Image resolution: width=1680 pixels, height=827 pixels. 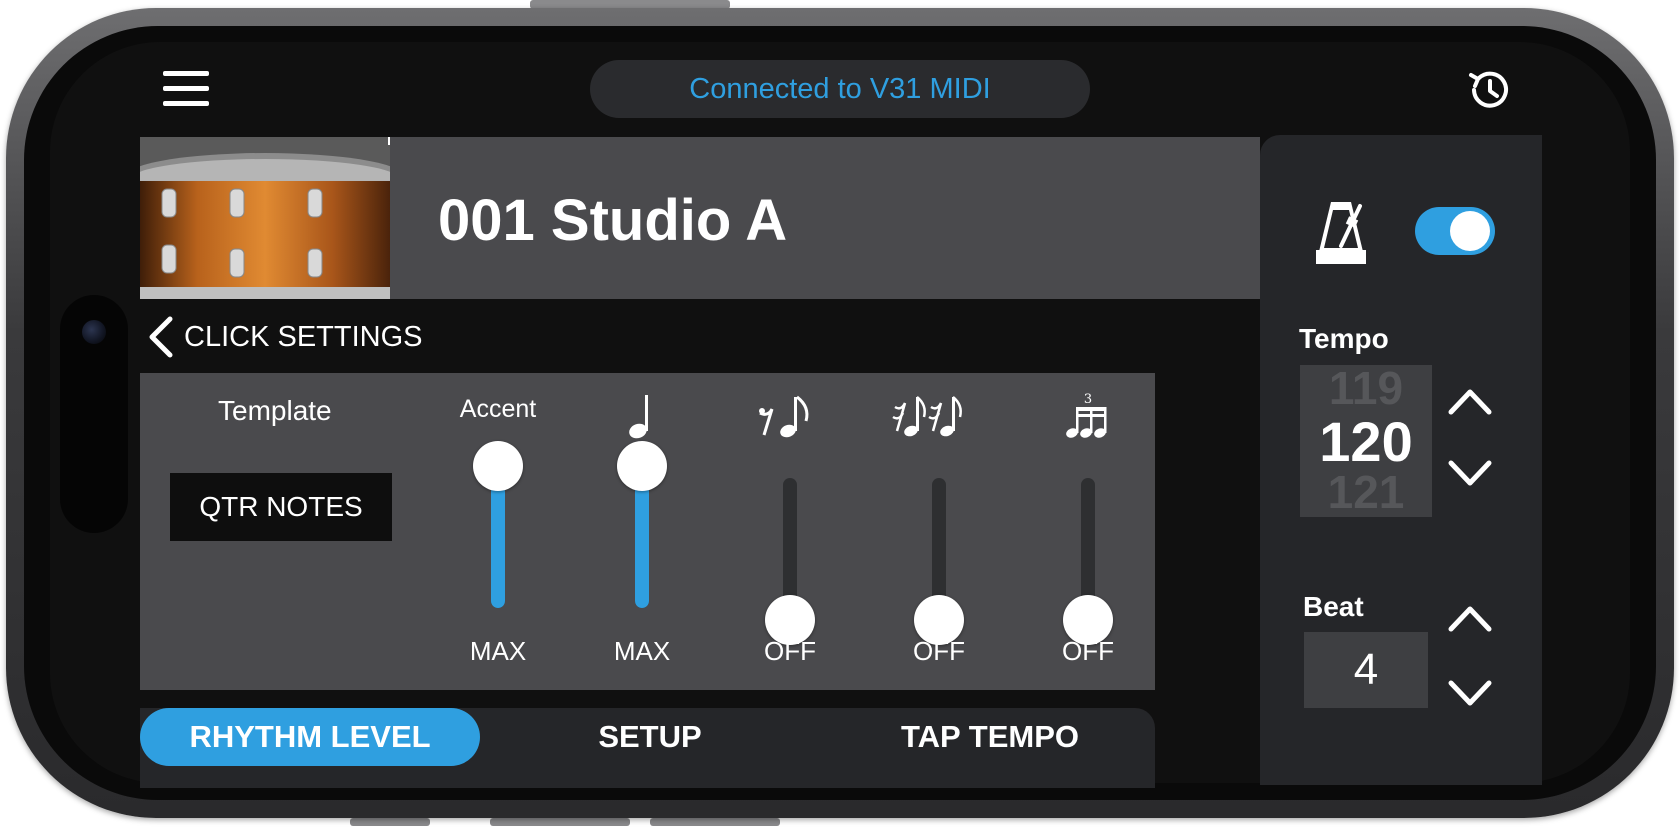 I want to click on triplet-icon: 3, so click(x=1088, y=416).